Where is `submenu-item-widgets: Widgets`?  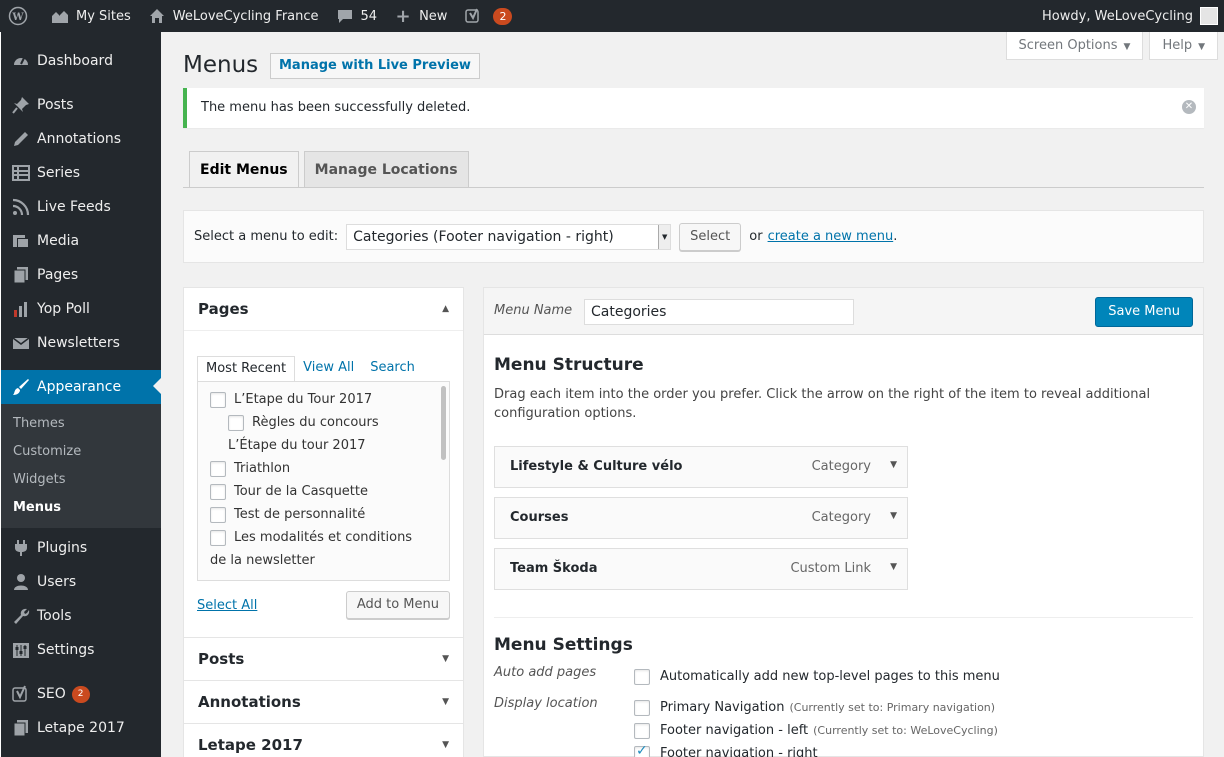
submenu-item-widgets: Widgets is located at coordinates (81, 480).